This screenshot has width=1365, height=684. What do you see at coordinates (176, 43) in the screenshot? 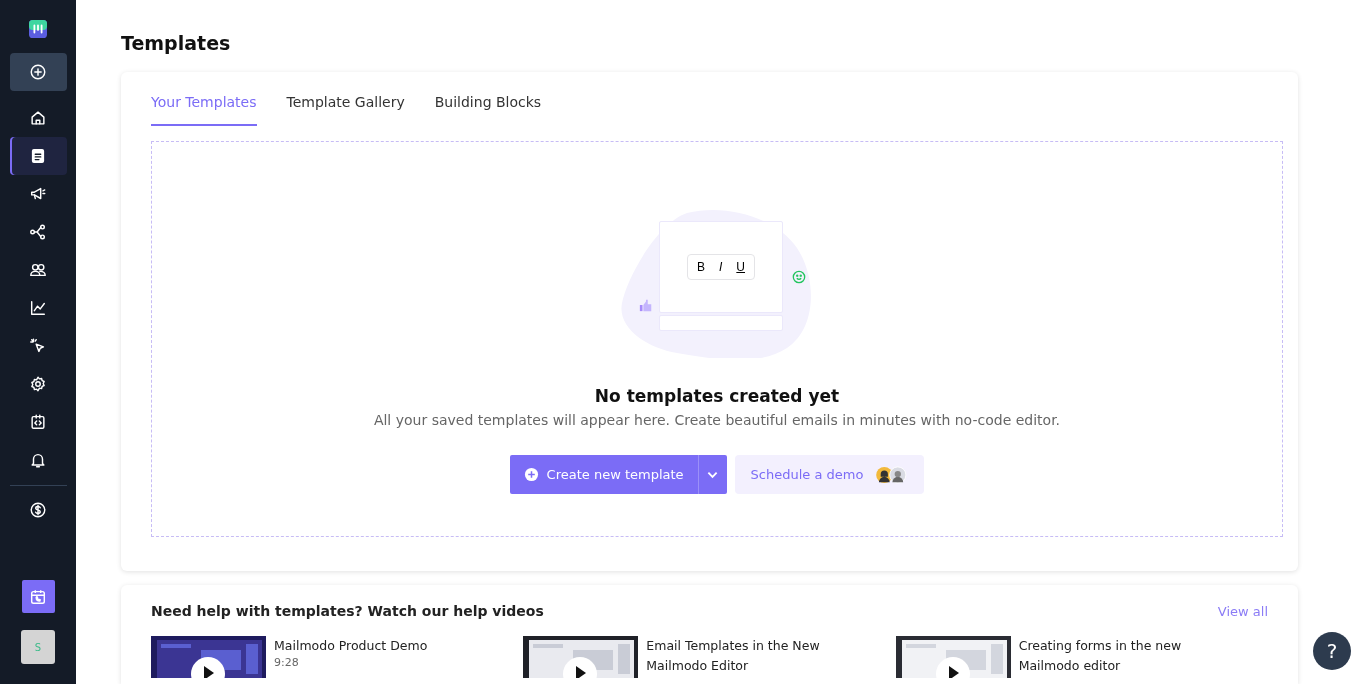
I see `page-title: Templates` at bounding box center [176, 43].